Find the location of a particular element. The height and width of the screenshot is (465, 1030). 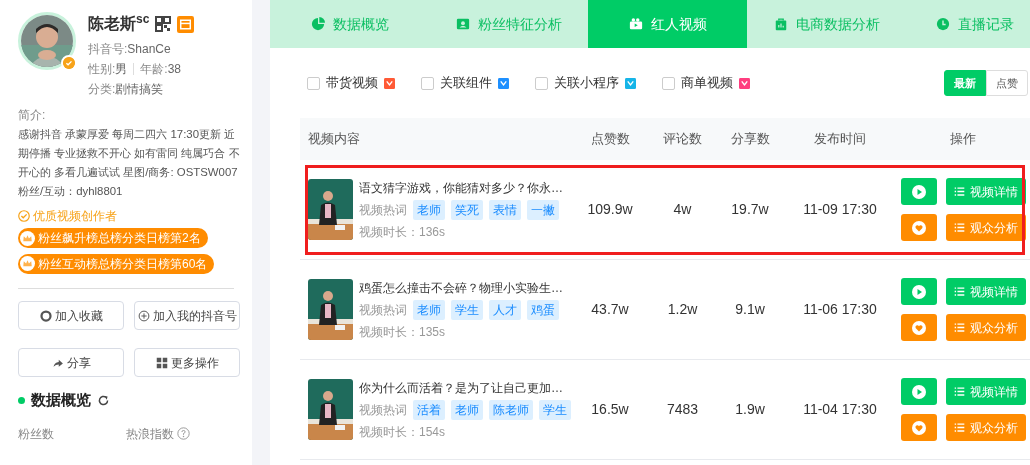

tab: 直播记录 is located at coordinates (968, 24).